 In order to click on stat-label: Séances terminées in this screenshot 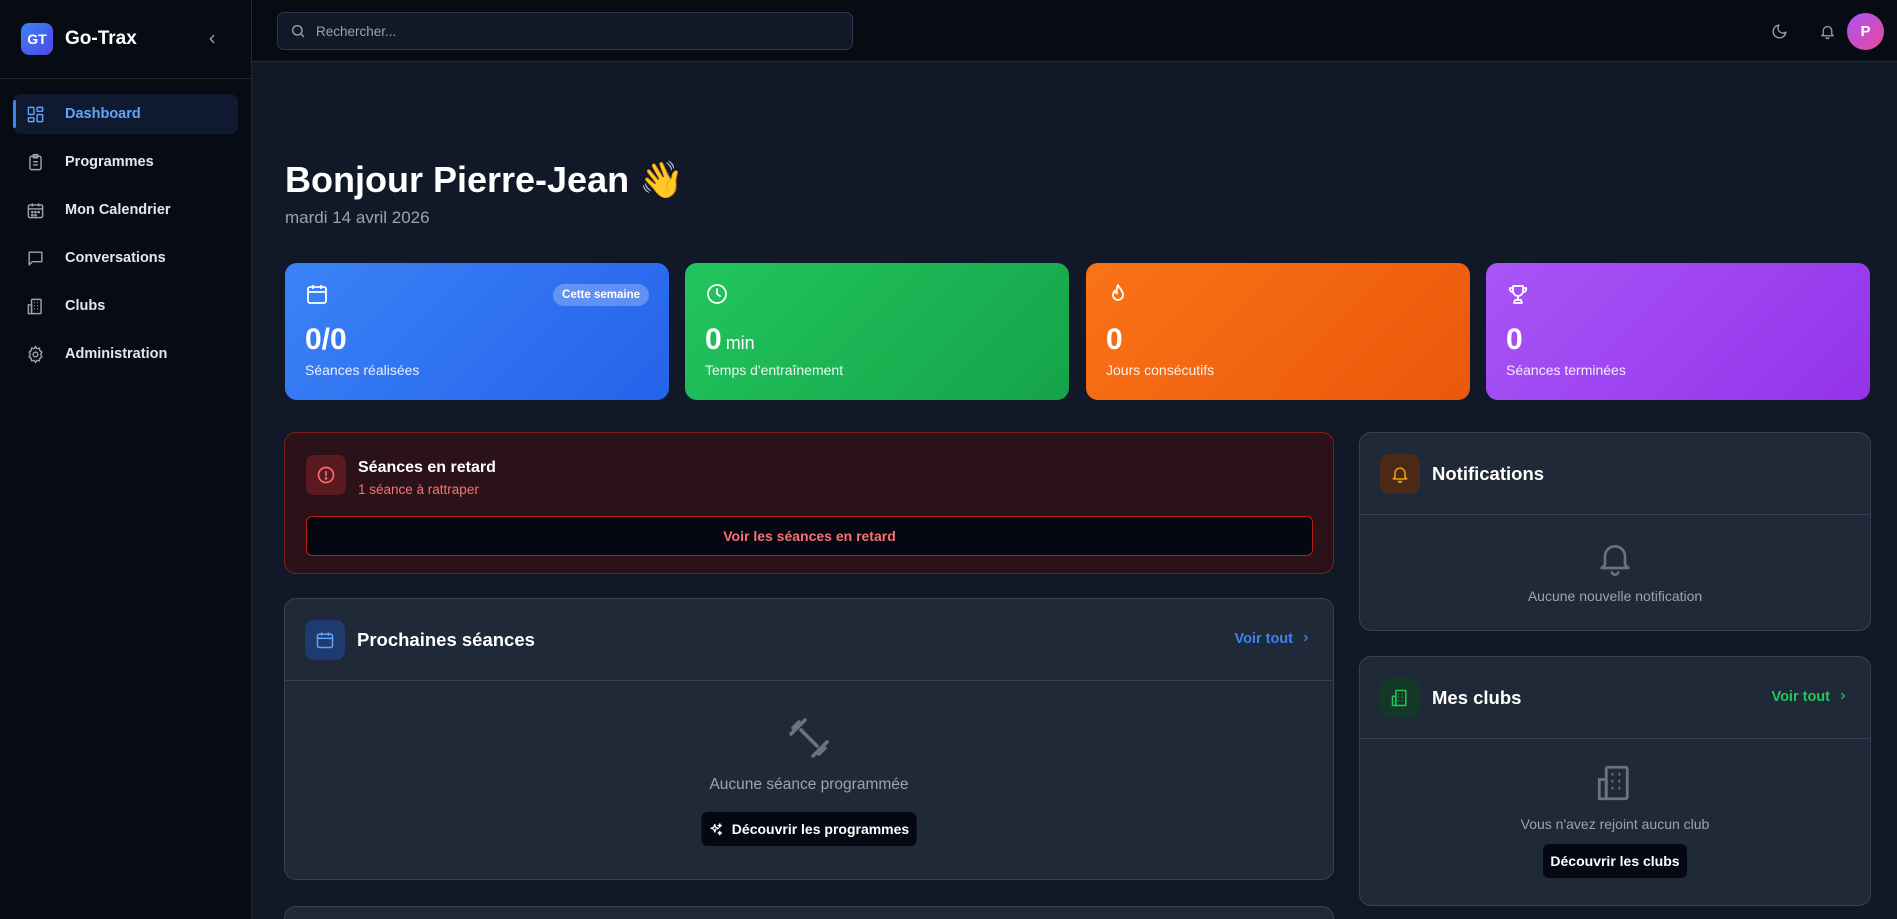, I will do `click(1566, 370)`.